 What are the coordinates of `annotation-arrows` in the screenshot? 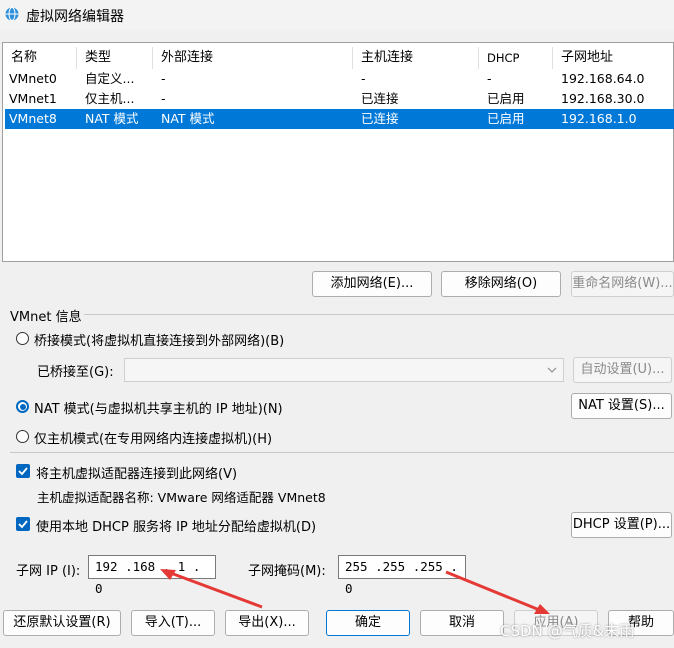 It's located at (355, 591).